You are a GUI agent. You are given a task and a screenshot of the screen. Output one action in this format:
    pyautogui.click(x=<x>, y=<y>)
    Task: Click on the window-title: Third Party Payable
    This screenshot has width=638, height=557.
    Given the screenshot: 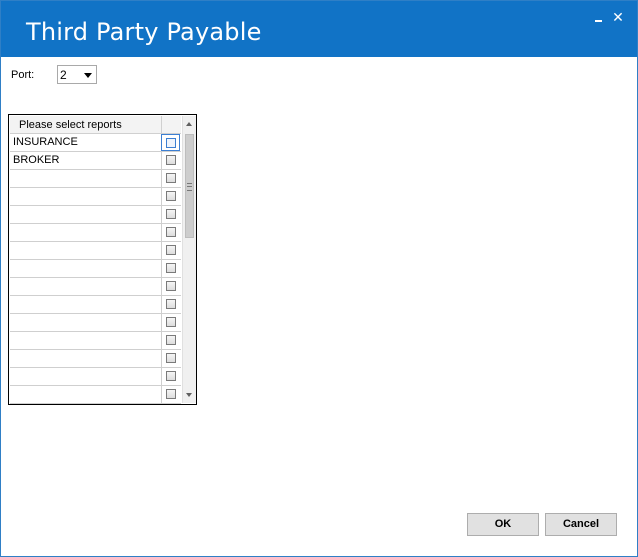 What is the action you would take?
    pyautogui.click(x=144, y=32)
    